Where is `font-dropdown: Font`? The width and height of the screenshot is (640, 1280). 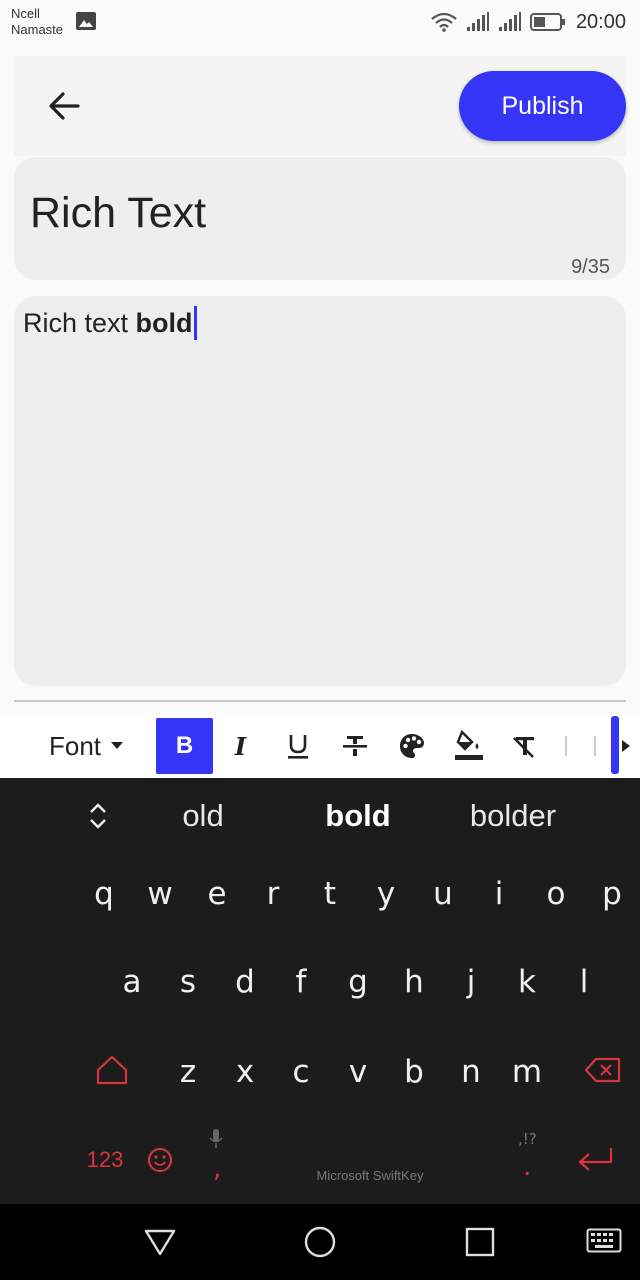 font-dropdown: Font is located at coordinates (86, 746).